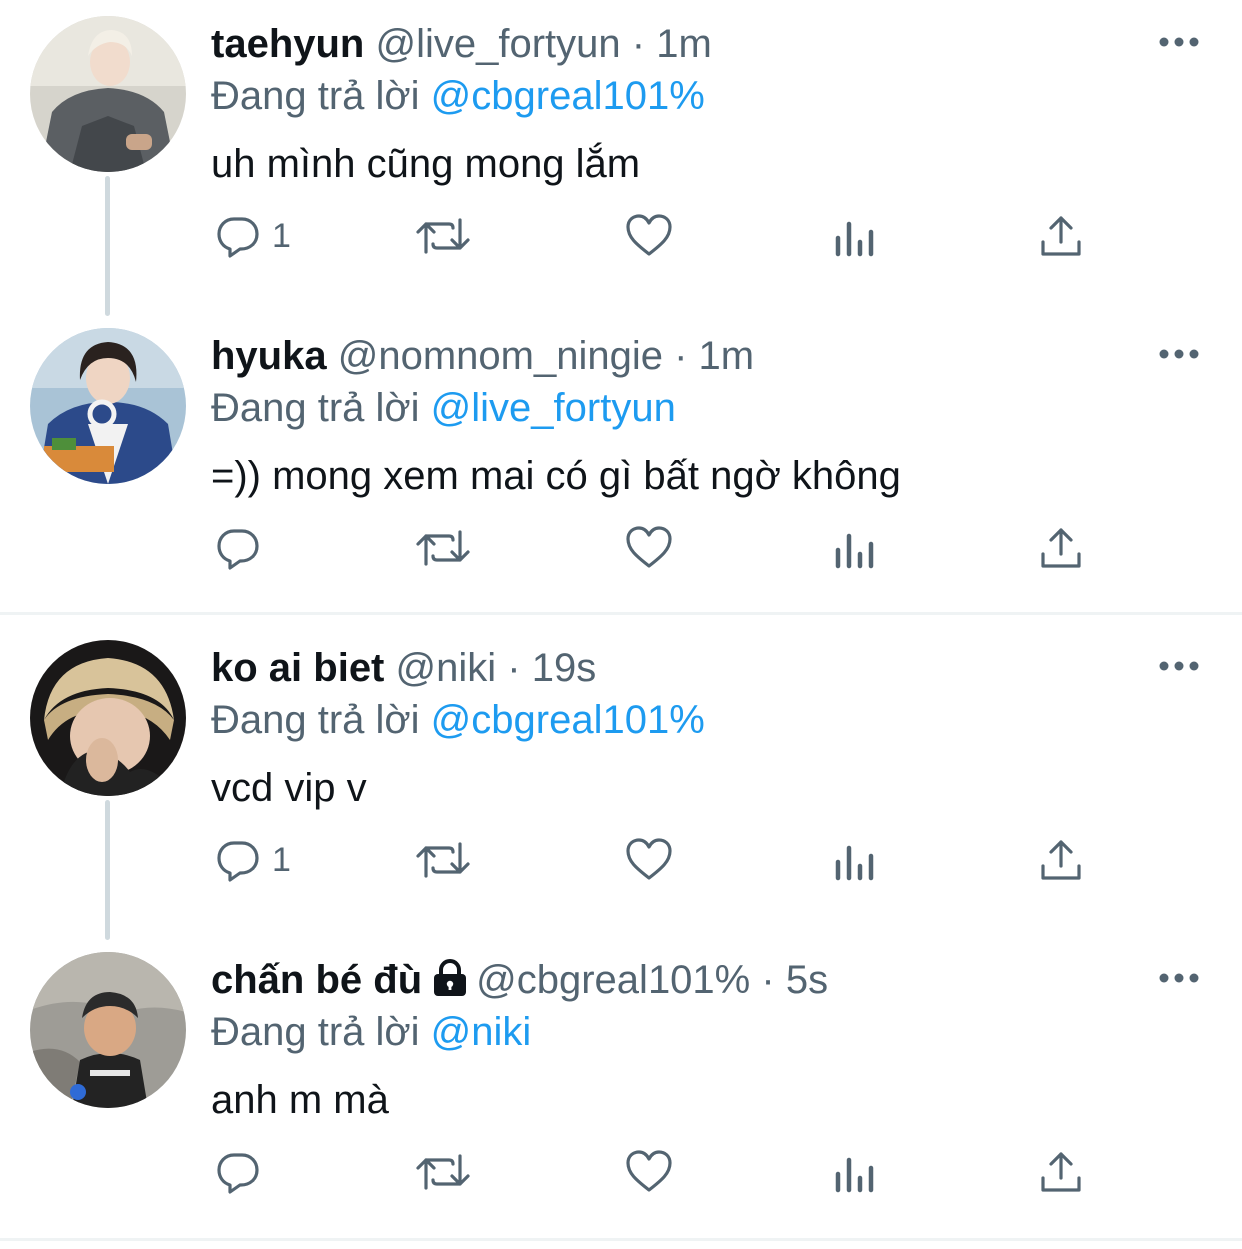  I want to click on tweet-header: hyuka @nomnom_ningie · 1m, so click(482, 356).